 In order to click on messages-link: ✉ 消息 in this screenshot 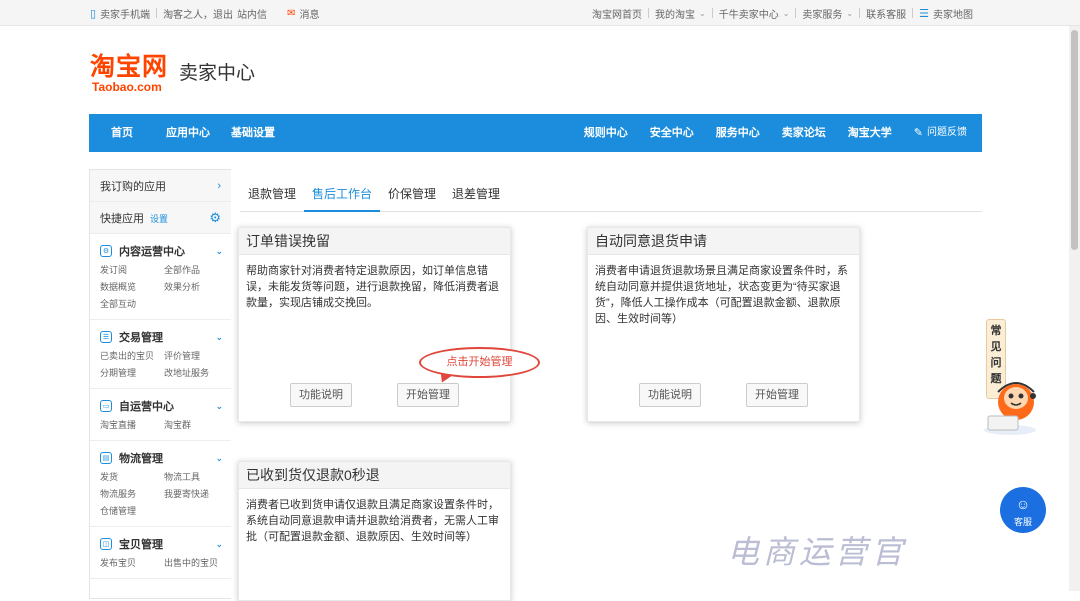, I will do `click(303, 13)`.